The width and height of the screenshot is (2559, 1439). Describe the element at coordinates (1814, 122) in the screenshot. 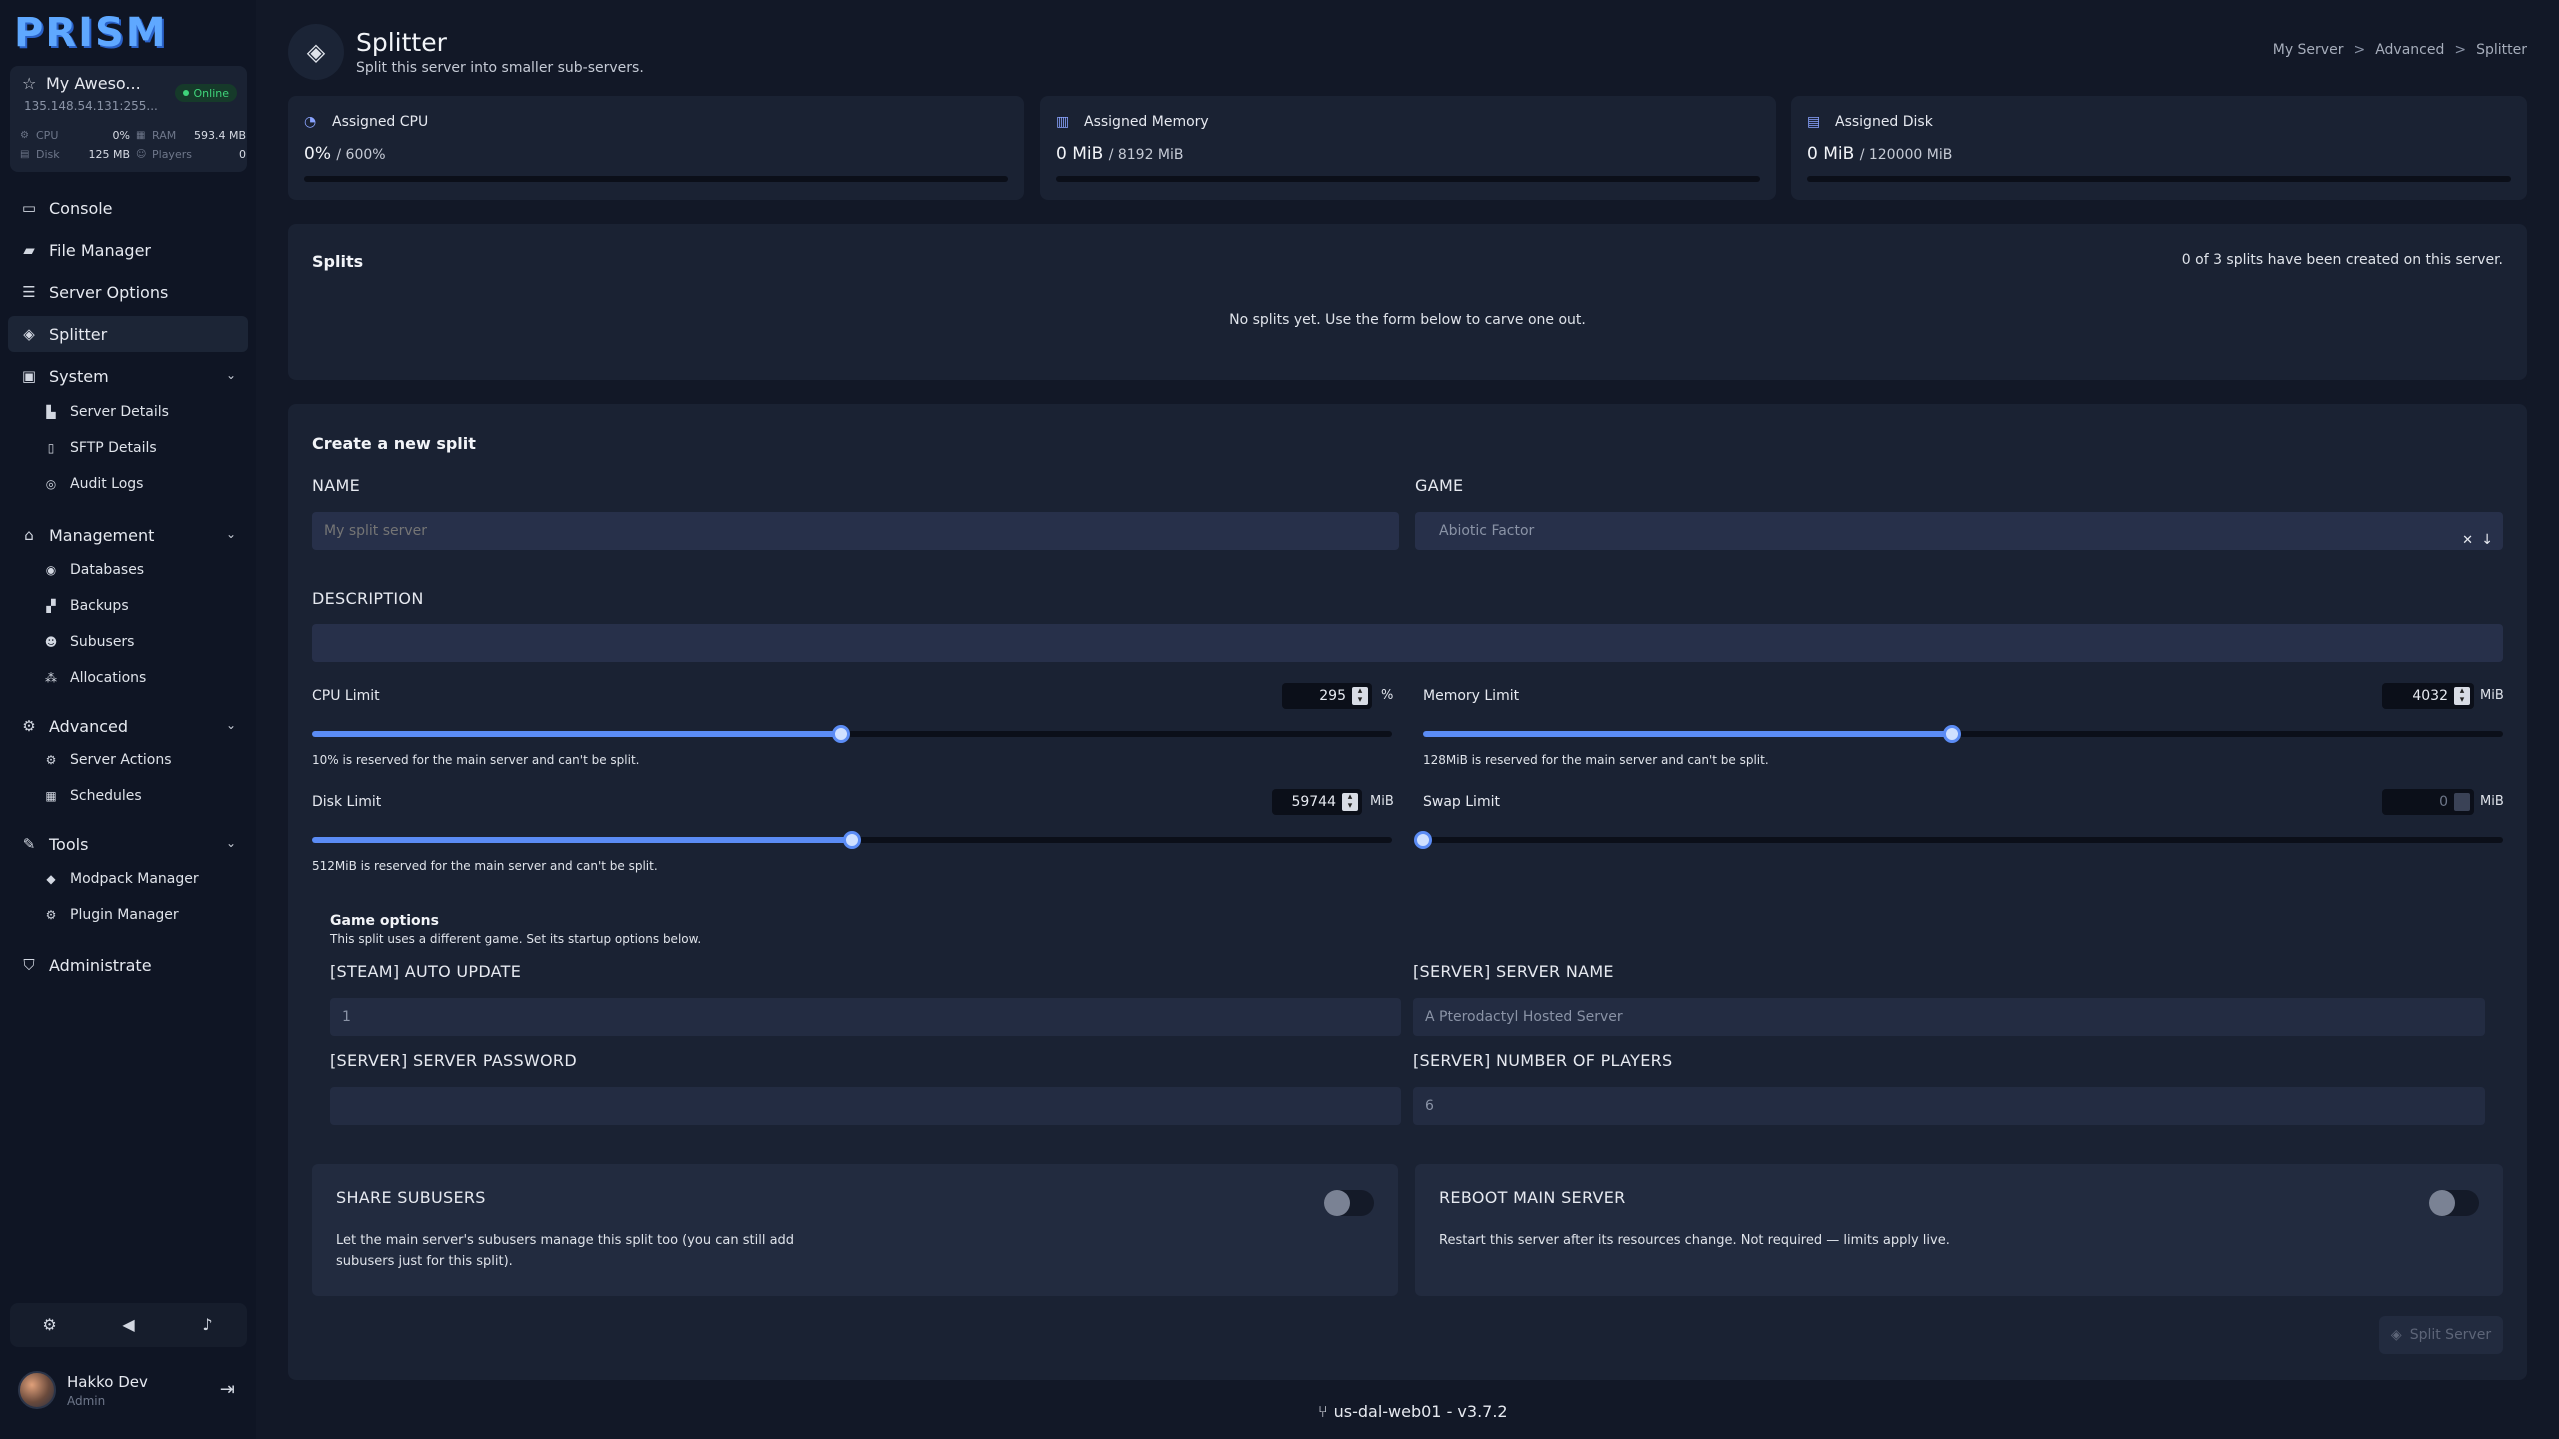

I see `hard-drive-icon: ▤` at that location.